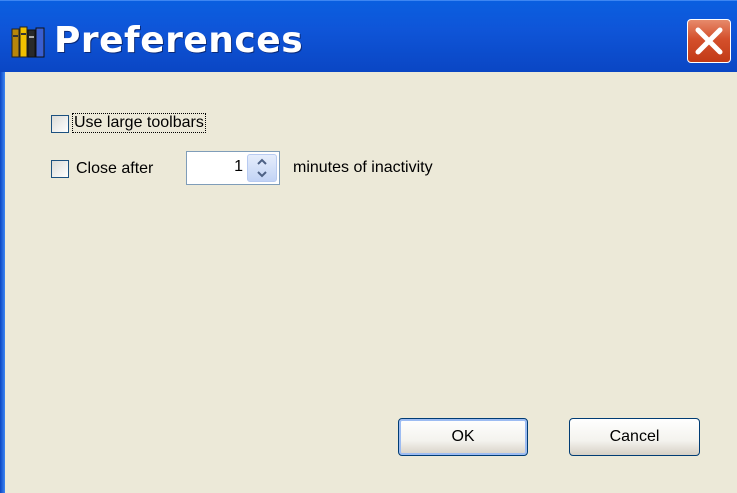 This screenshot has width=737, height=493. Describe the element at coordinates (139, 123) in the screenshot. I see `large-toolbars-label: Use large toolbars` at that location.